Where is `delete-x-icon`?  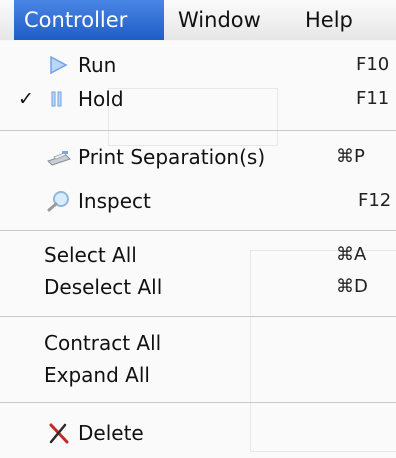 delete-x-icon is located at coordinates (59, 433).